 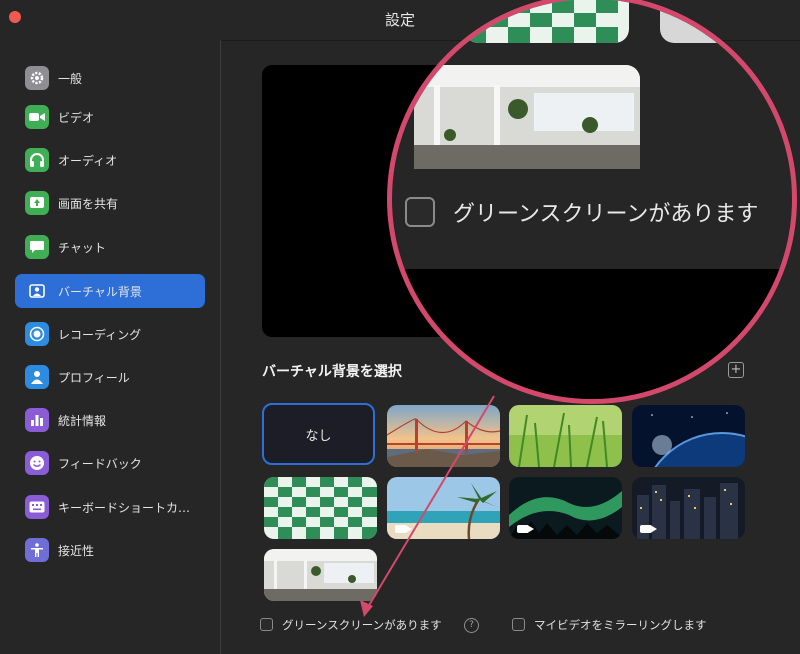 What do you see at coordinates (427, 506) in the screenshot?
I see `callout-arrow` at bounding box center [427, 506].